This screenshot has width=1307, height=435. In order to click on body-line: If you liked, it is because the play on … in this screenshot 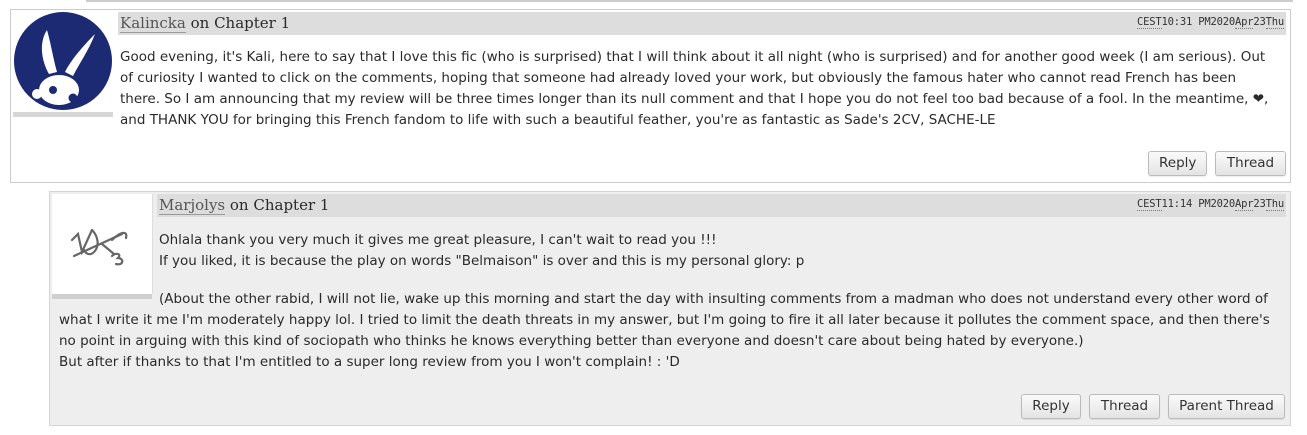, I will do `click(482, 261)`.